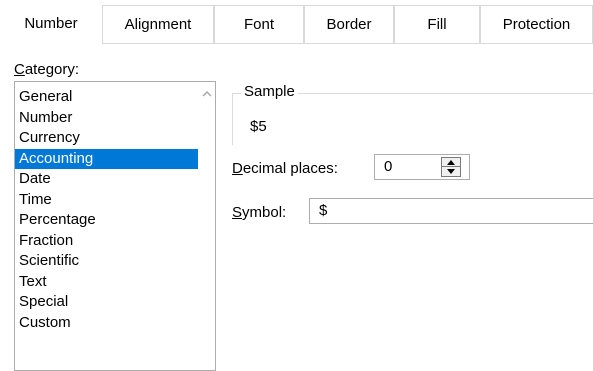 The height and width of the screenshot is (371, 593). Describe the element at coordinates (206, 93) in the screenshot. I see `chevron-up-icon` at that location.